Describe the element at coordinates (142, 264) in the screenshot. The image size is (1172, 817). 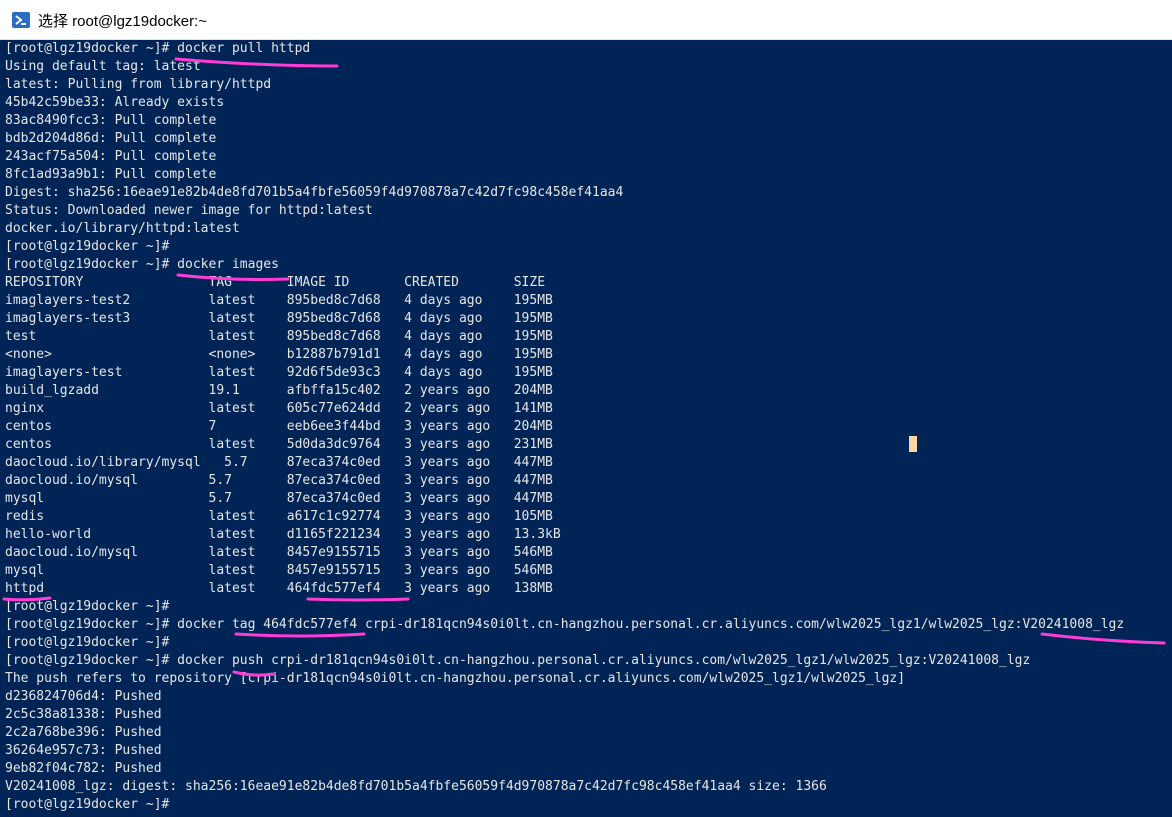
I see `terminal-line: [root@lgz19docker ~]# docker images` at that location.